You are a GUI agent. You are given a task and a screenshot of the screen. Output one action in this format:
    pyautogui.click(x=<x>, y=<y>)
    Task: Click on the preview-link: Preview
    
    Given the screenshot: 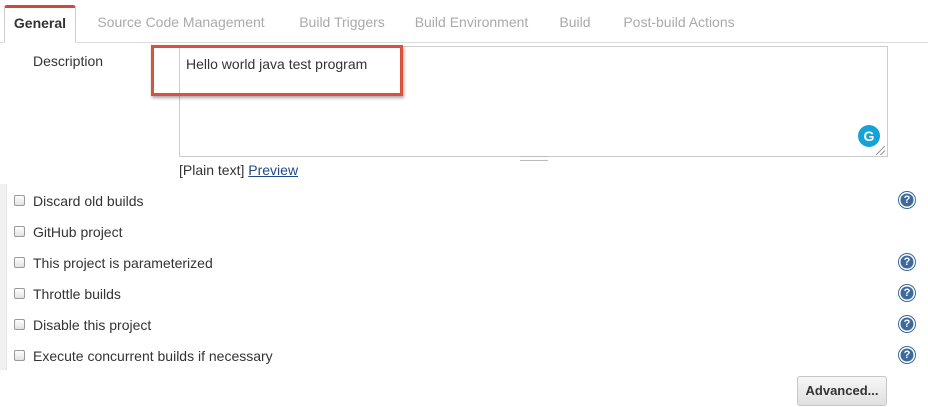 What is the action you would take?
    pyautogui.click(x=273, y=170)
    